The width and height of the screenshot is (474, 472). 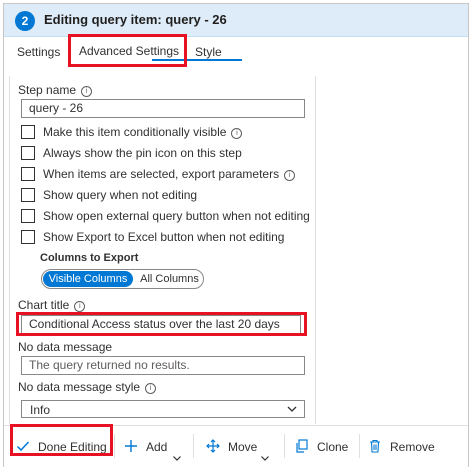 What do you see at coordinates (292, 410) in the screenshot?
I see `chevron-down-icon` at bounding box center [292, 410].